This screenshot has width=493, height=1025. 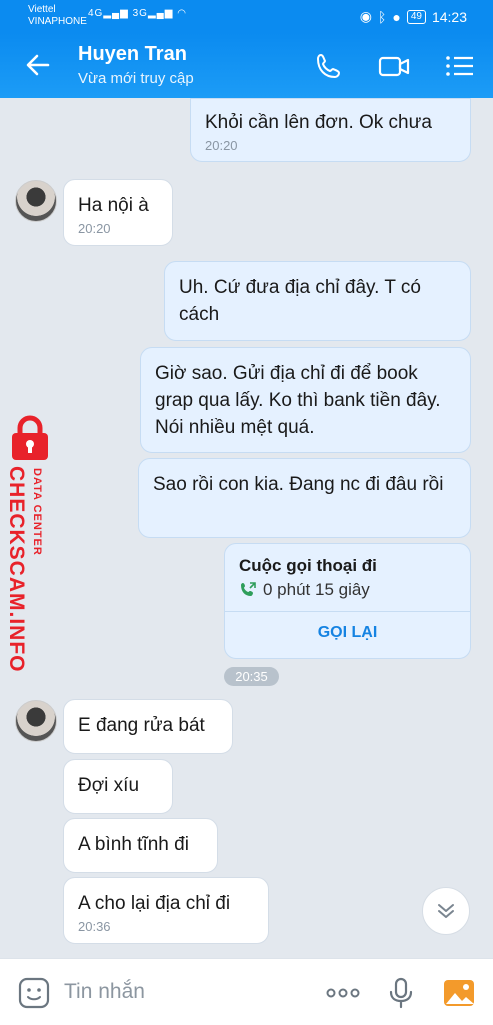 I want to click on status-right: ◉ ᛒ ● 49 14:23, so click(x=413, y=16).